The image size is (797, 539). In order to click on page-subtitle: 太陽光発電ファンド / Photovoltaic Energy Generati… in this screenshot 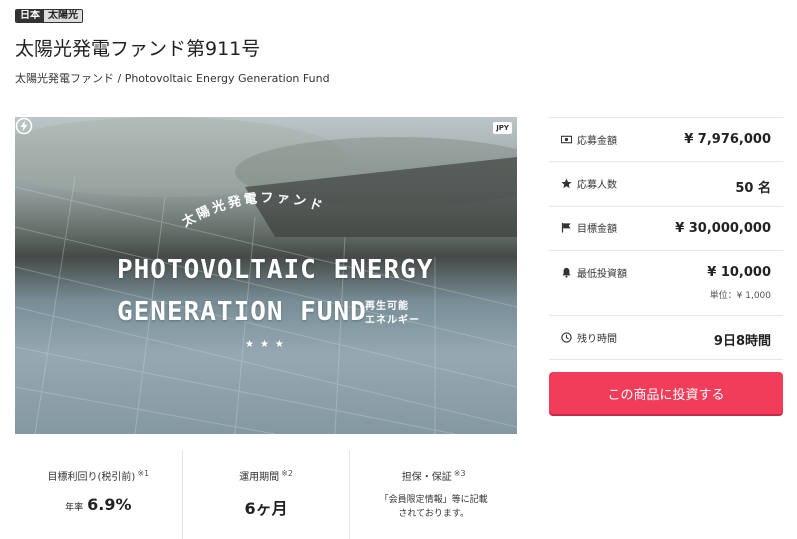, I will do `click(172, 78)`.